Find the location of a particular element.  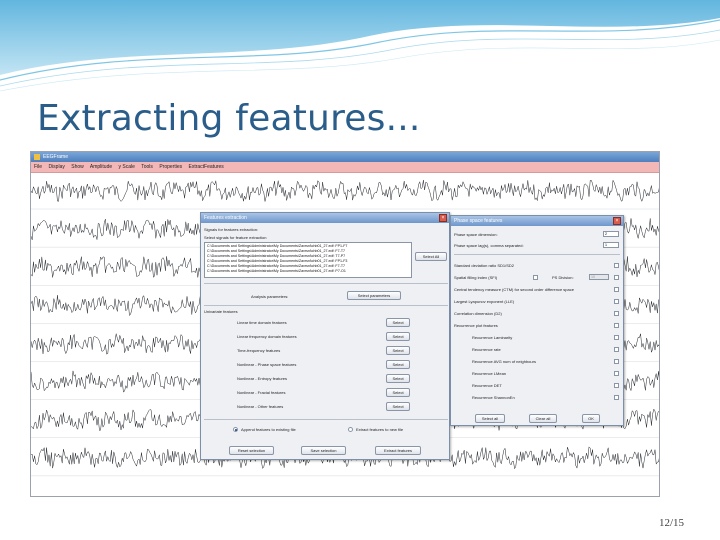

feature-row-label: Nonlinear - Fractal features is located at coordinates (261, 392).